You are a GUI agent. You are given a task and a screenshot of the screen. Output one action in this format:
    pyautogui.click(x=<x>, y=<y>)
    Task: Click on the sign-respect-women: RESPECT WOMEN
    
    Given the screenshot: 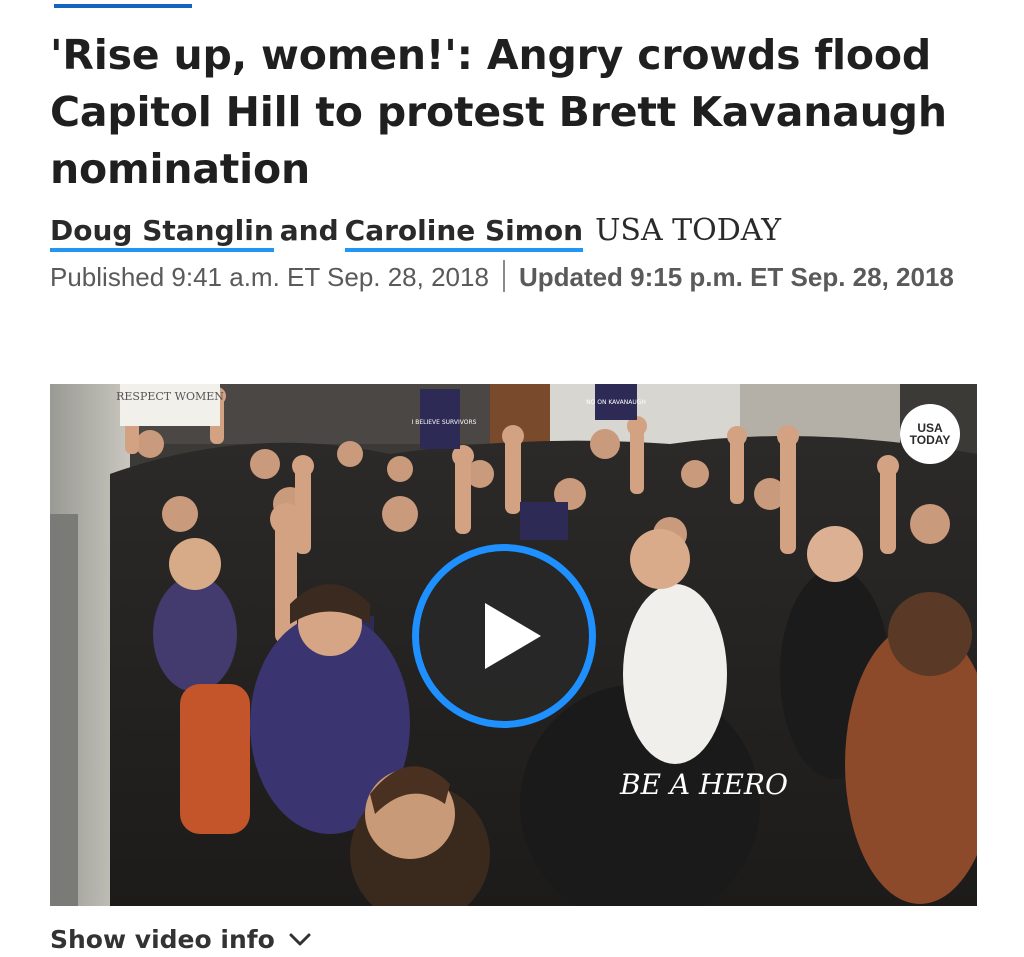 What is the action you would take?
    pyautogui.click(x=170, y=396)
    